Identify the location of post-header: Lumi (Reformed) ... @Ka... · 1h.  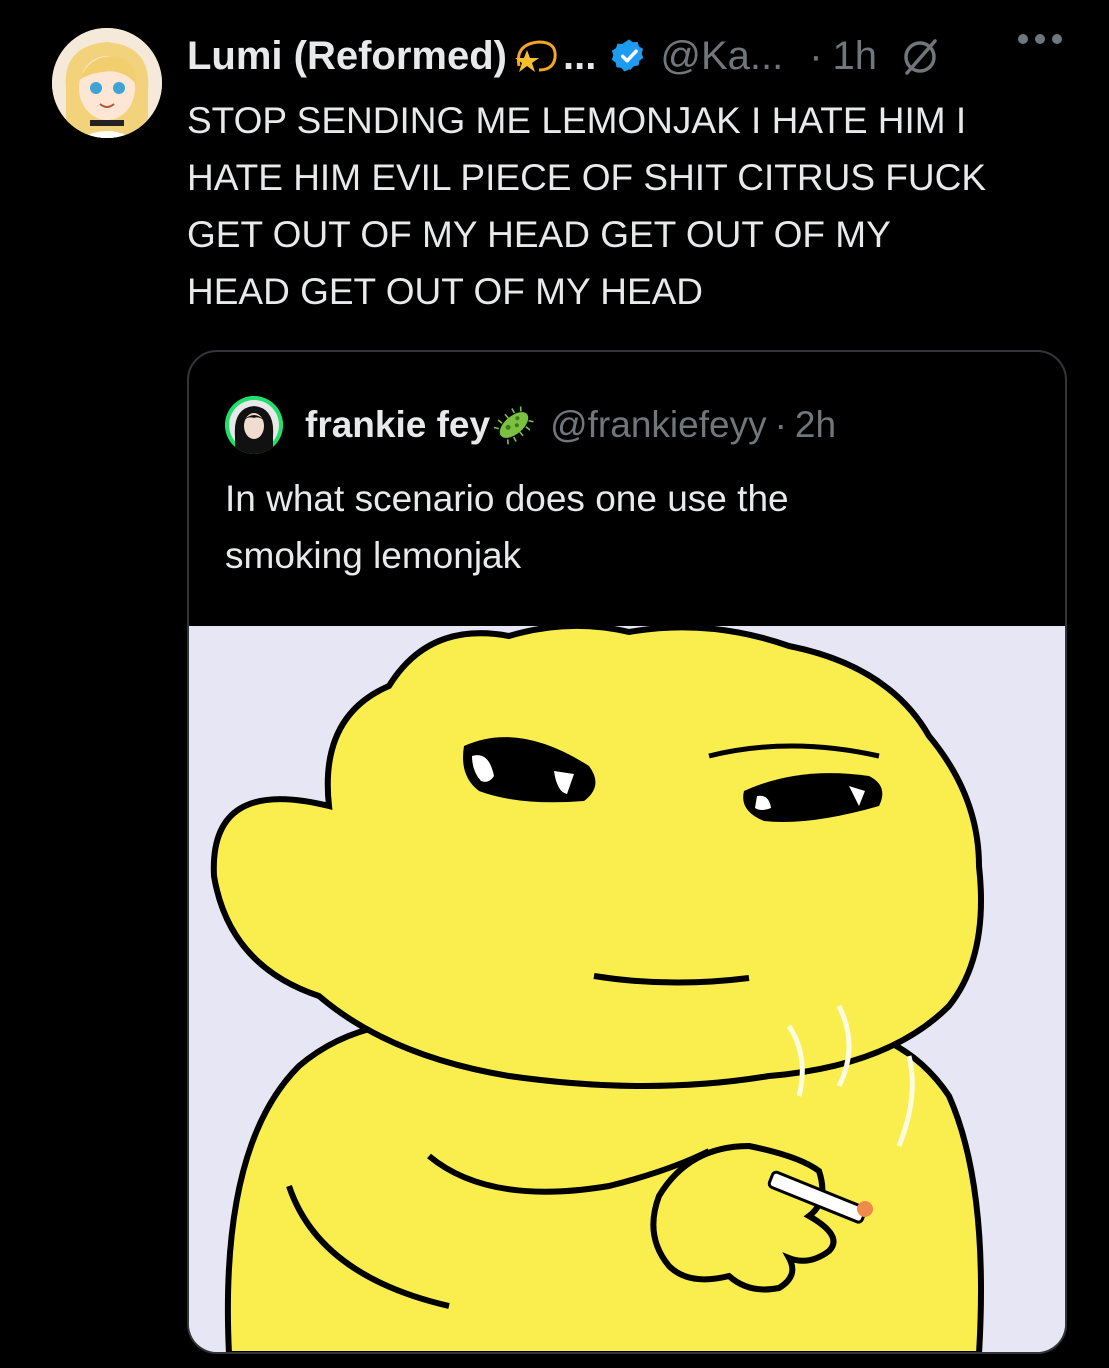
(564, 56).